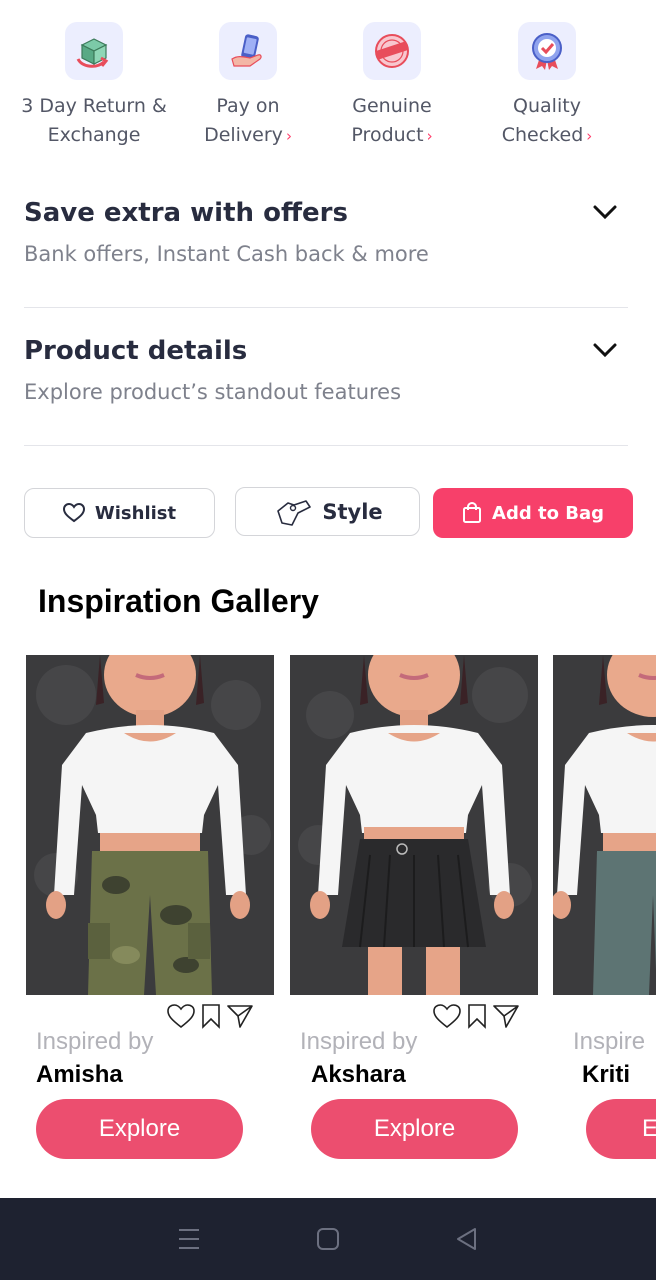 This screenshot has height=1280, width=656. I want to click on style-button: Style, so click(327, 511).